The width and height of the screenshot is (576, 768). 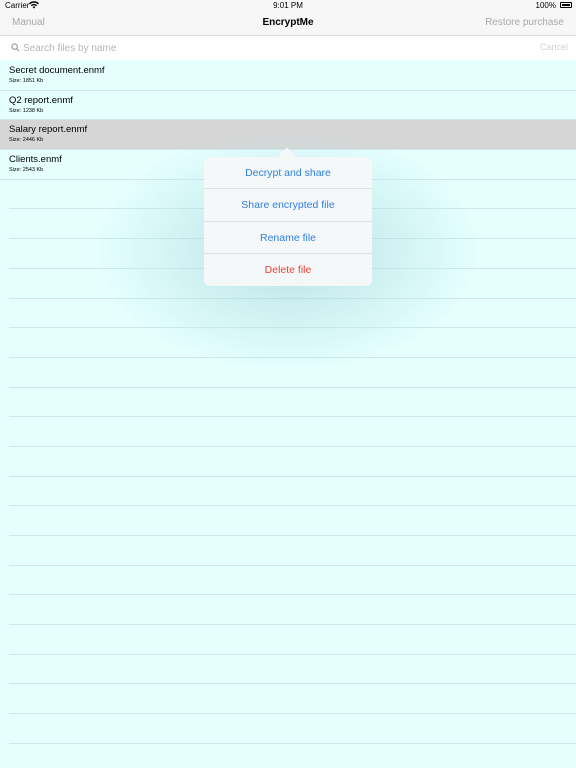 I want to click on restore-purchase-button: Restore purchase, so click(x=524, y=22).